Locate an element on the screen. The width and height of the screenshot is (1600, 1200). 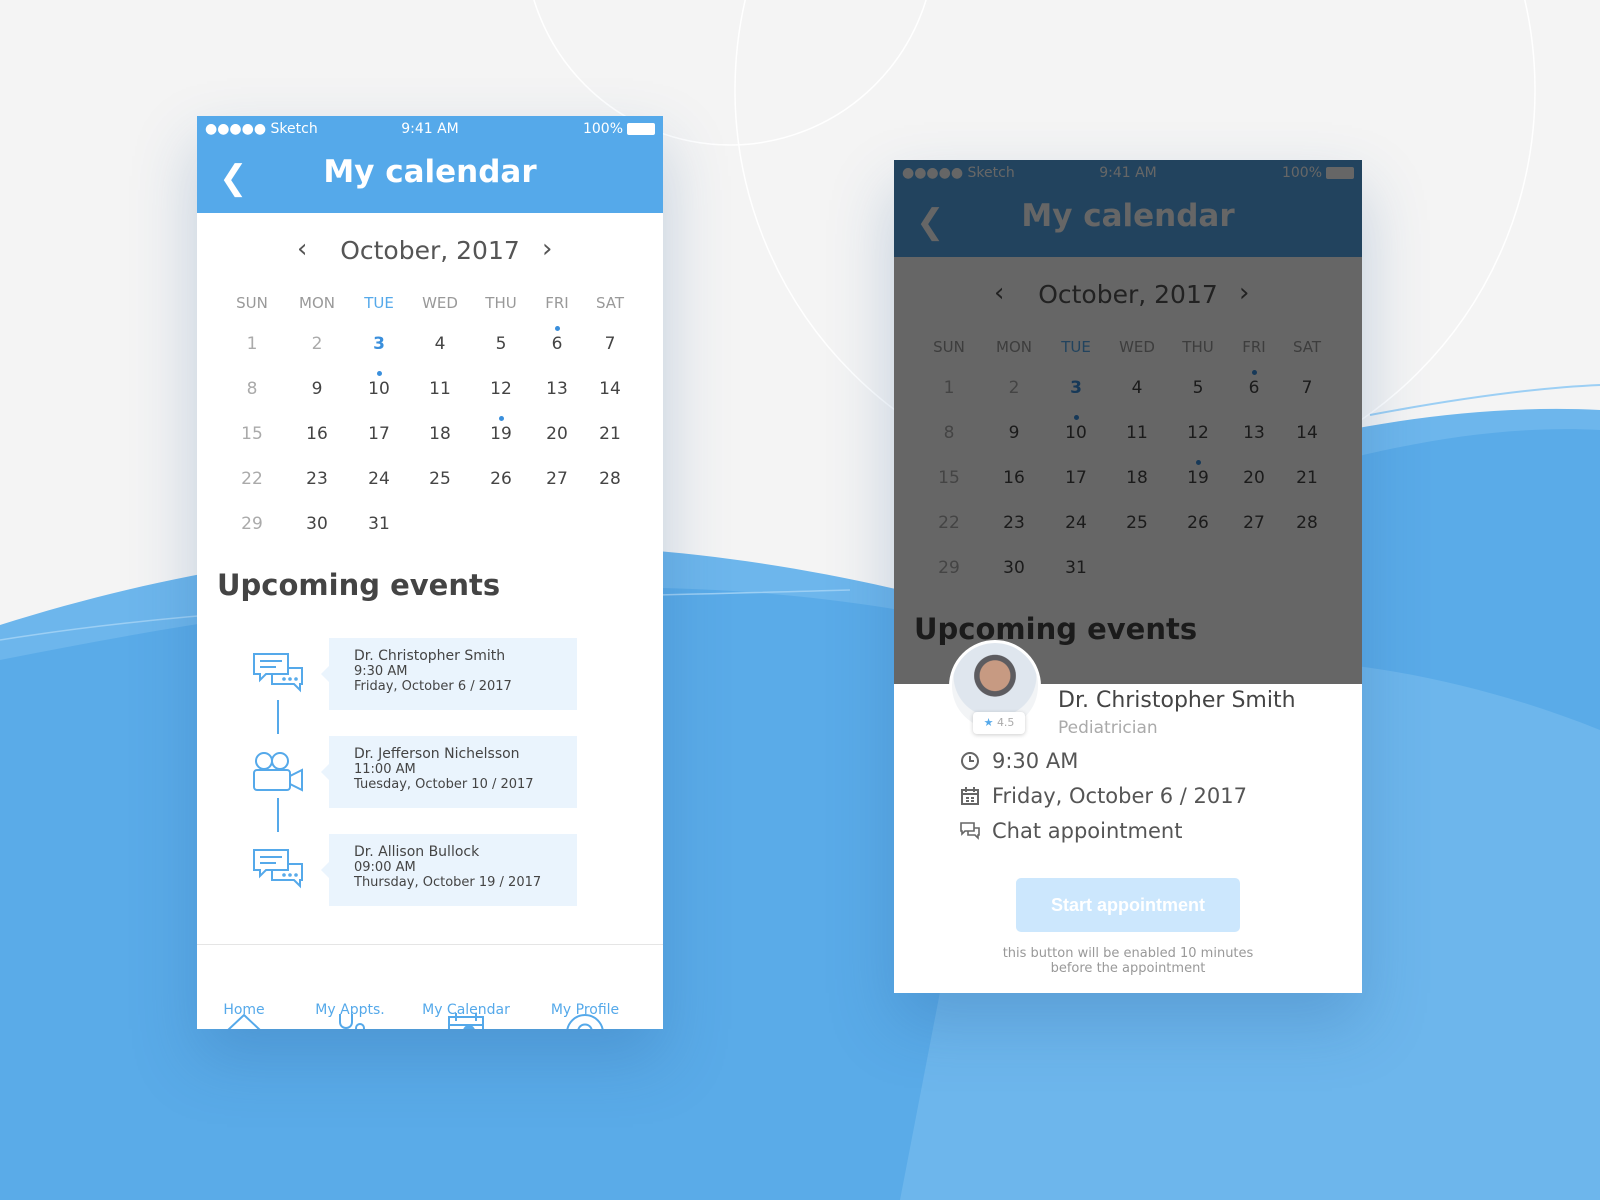
calendar-day-7: 7 is located at coordinates (610, 344).